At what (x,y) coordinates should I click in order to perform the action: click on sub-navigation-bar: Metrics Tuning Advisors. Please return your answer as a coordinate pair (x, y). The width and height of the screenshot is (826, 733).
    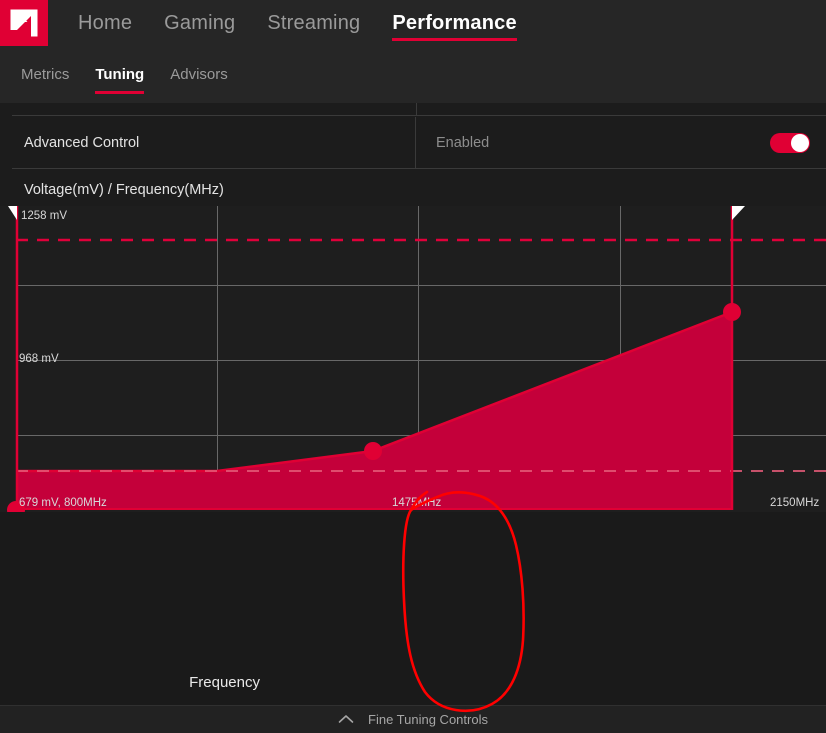
    Looking at the image, I should click on (413, 74).